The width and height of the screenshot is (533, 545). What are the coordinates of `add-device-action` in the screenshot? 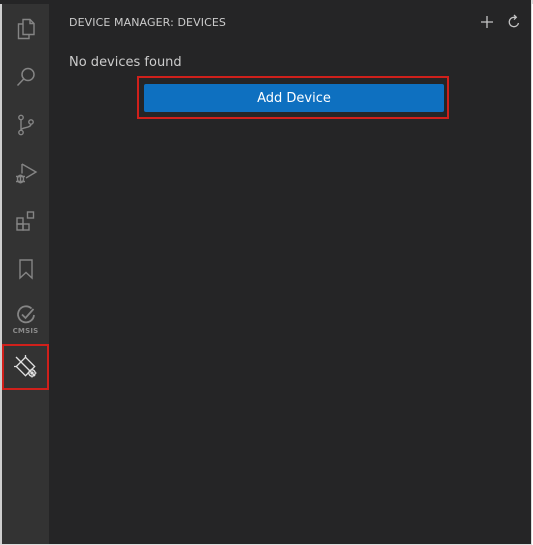 It's located at (487, 22).